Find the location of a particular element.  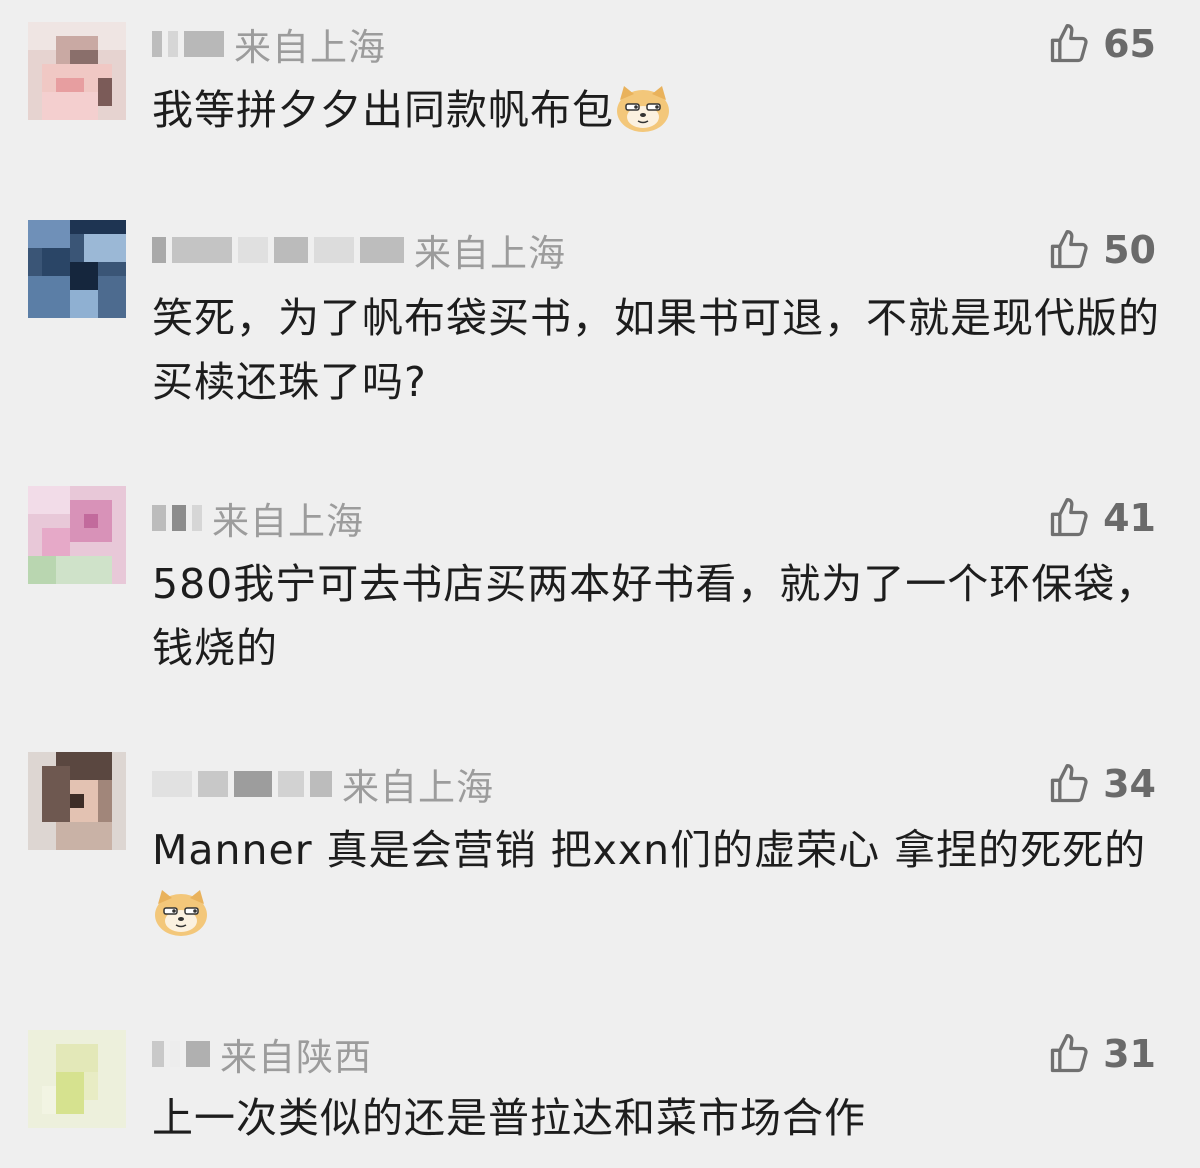

comment-body: 我等拼夕夕出同款帆布包 is located at coordinates (383, 110).